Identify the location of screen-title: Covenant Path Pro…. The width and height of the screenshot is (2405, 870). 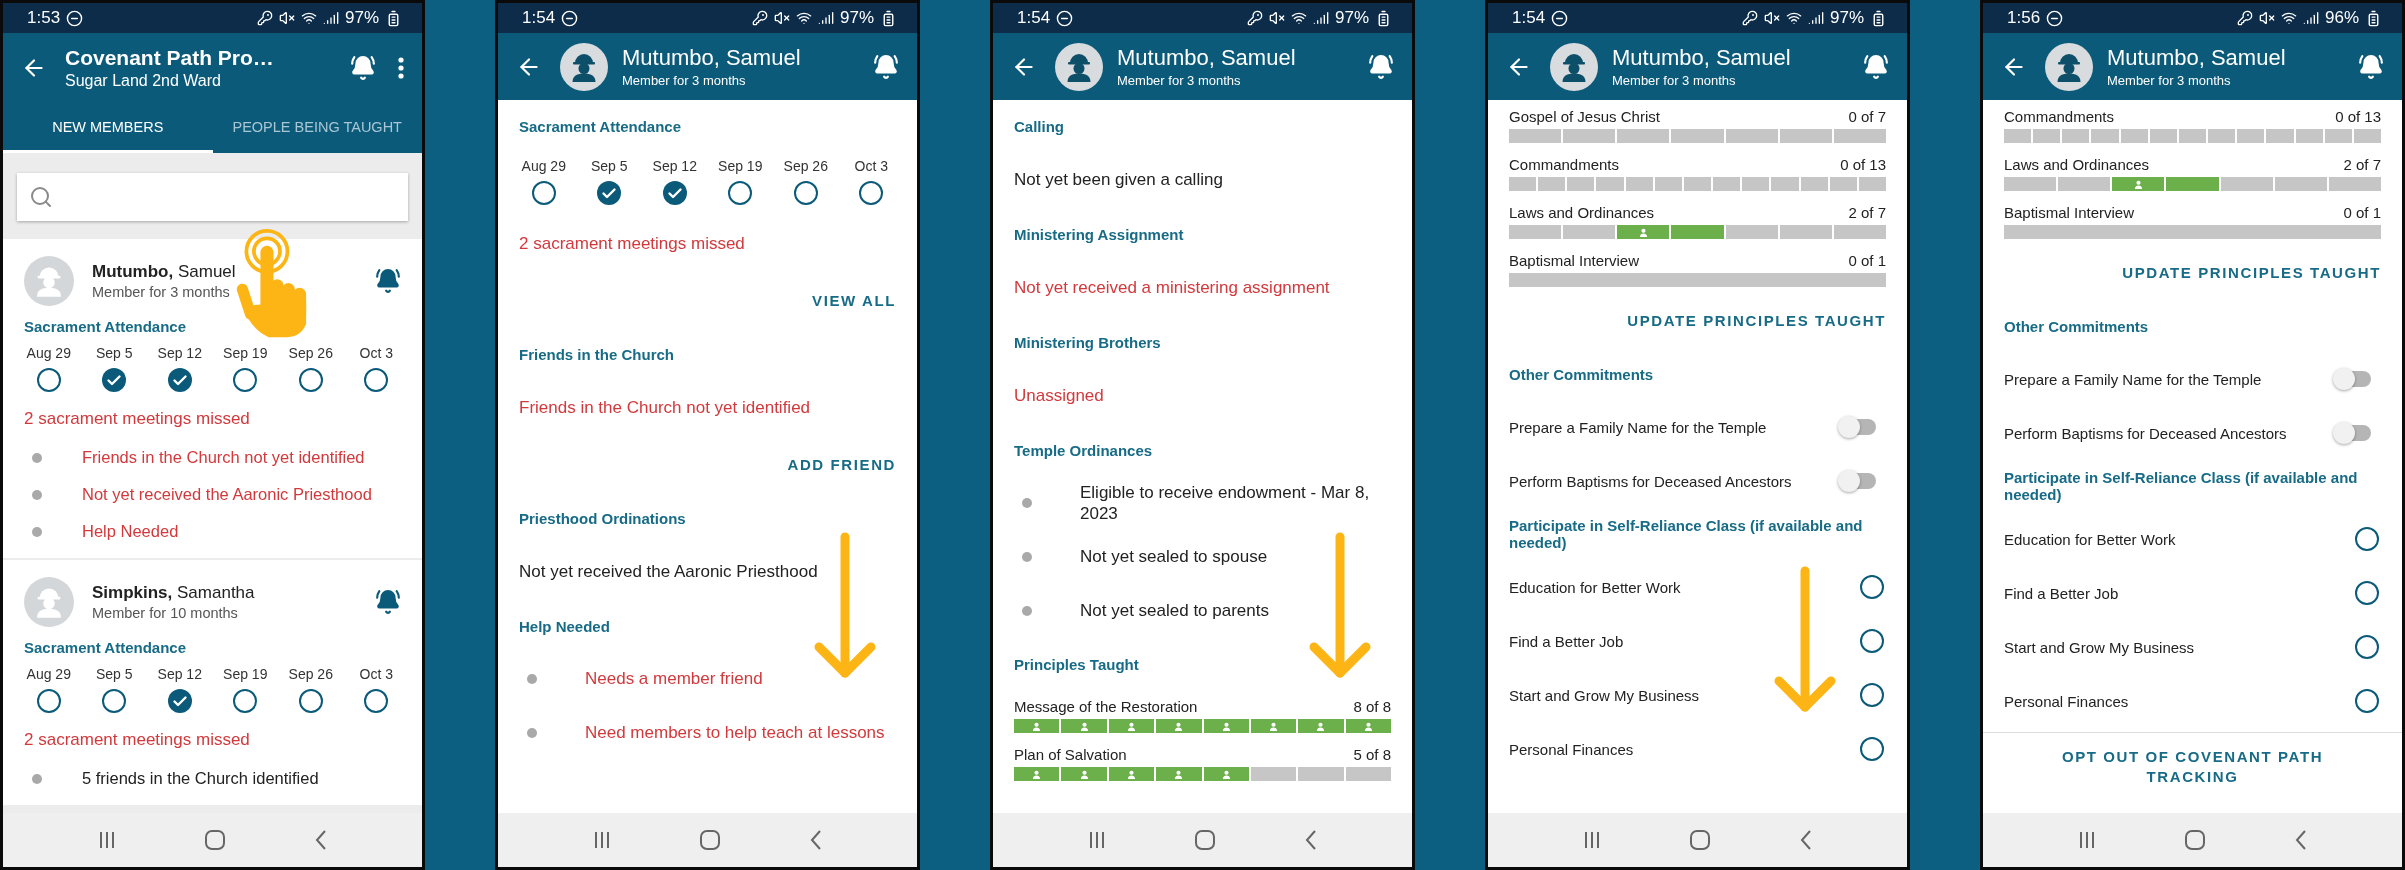
(170, 58).